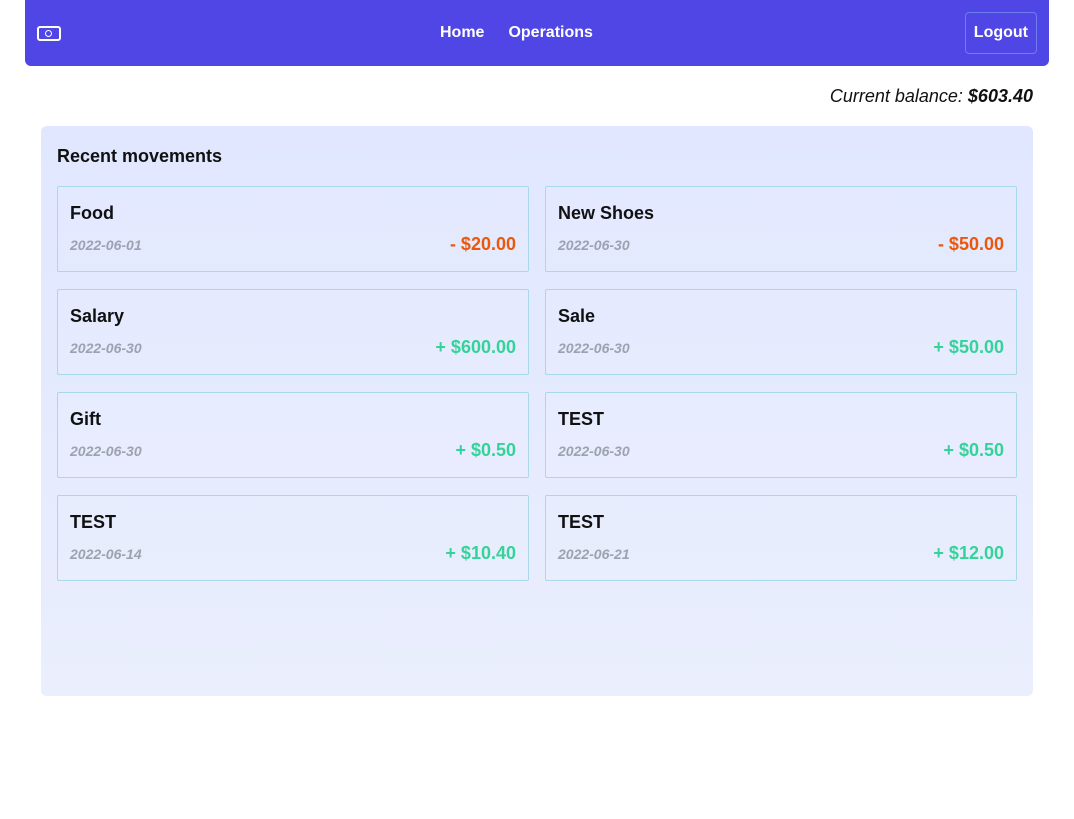 This screenshot has height=819, width=1074. What do you see at coordinates (781, 435) in the screenshot?
I see `movement-card: TEST 2022-06-30 + $0.50` at bounding box center [781, 435].